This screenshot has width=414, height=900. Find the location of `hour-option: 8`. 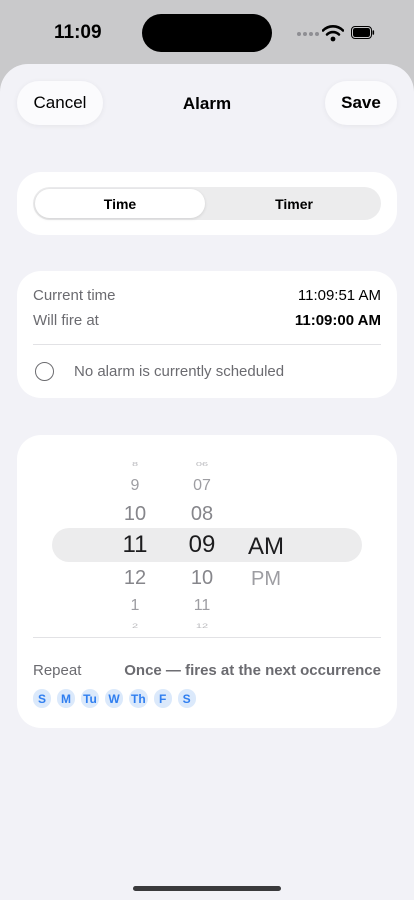

hour-option: 8 is located at coordinates (135, 465).